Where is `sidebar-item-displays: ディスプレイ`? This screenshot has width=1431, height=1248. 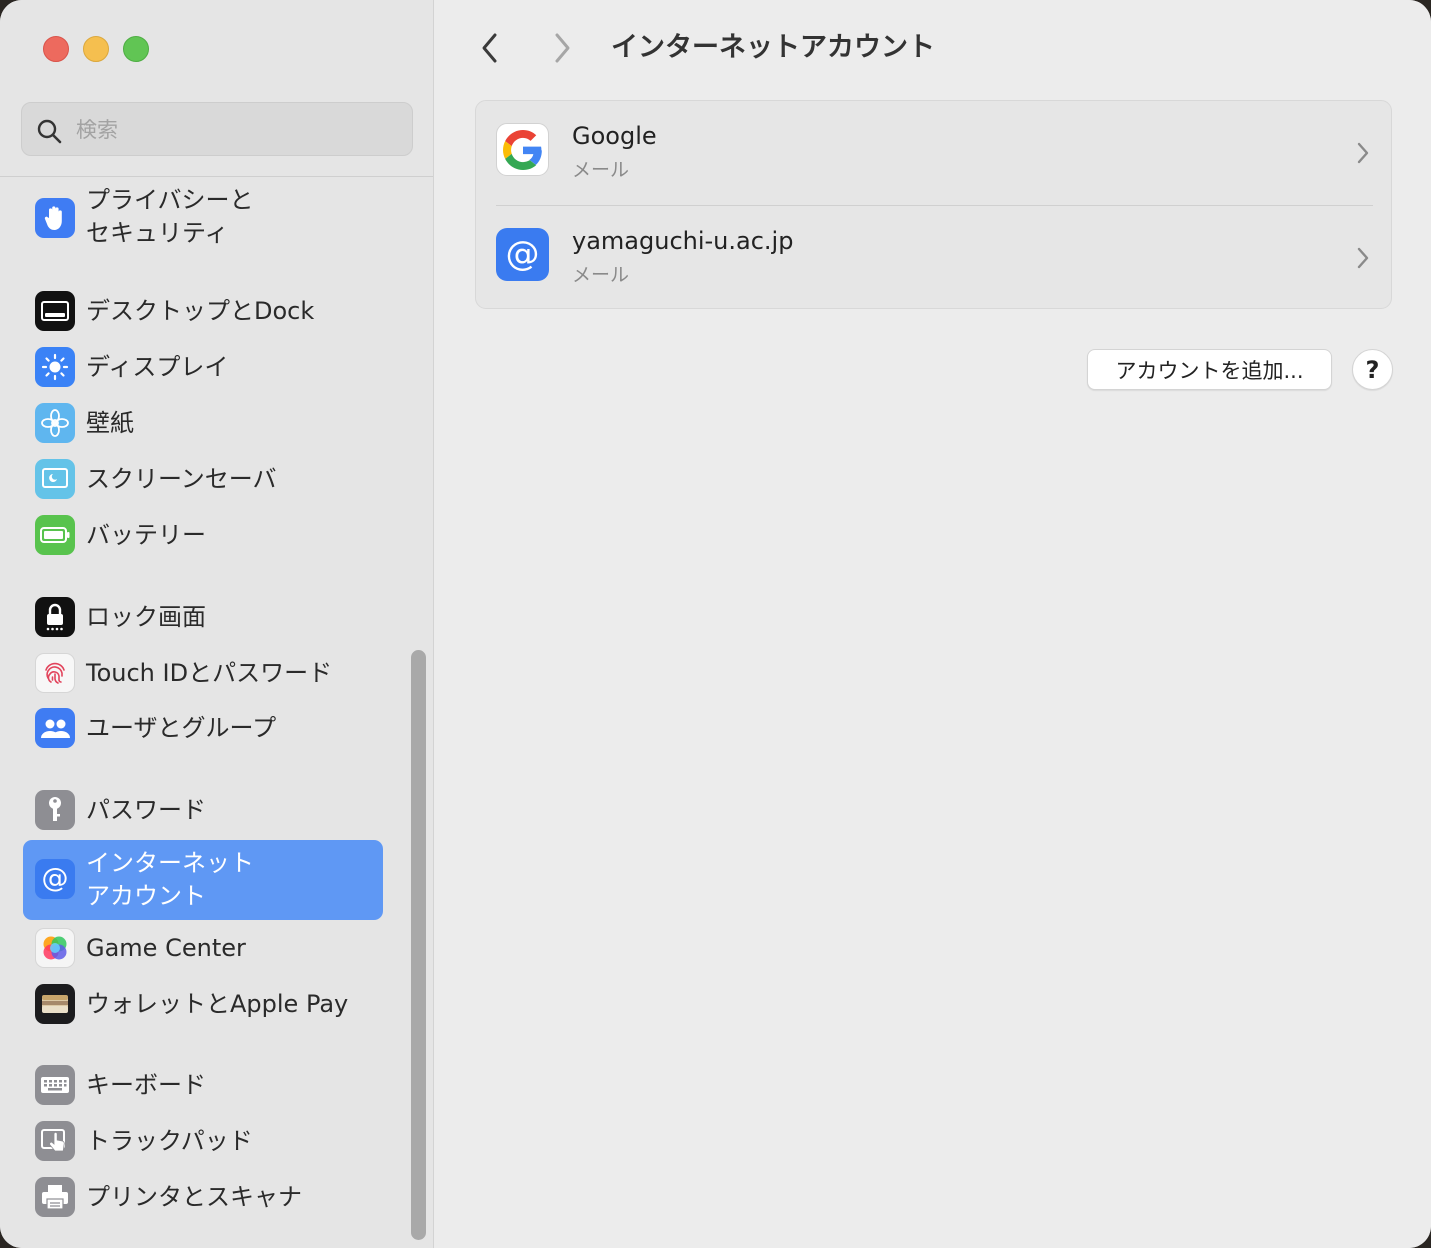
sidebar-item-displays: ディスプレイ is located at coordinates (203, 368).